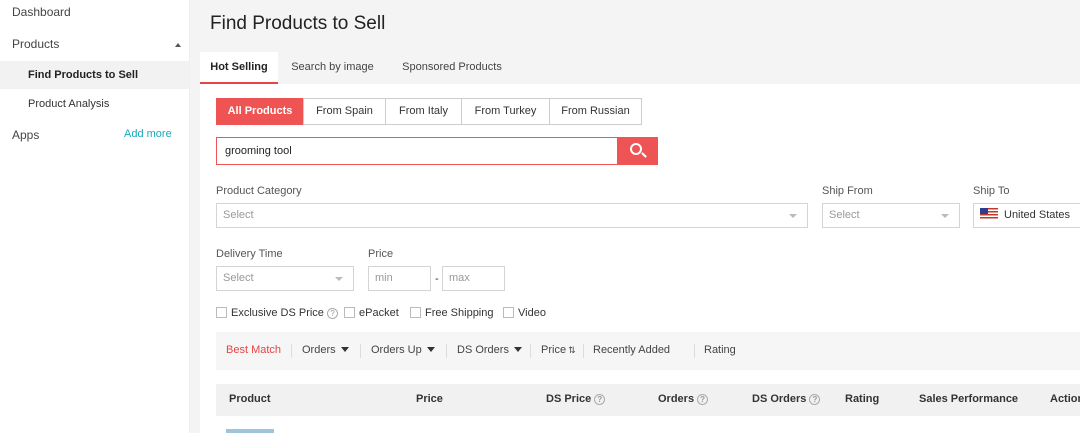  Describe the element at coordinates (25, 135) in the screenshot. I see `sidebar-item-apps: Apps` at that location.